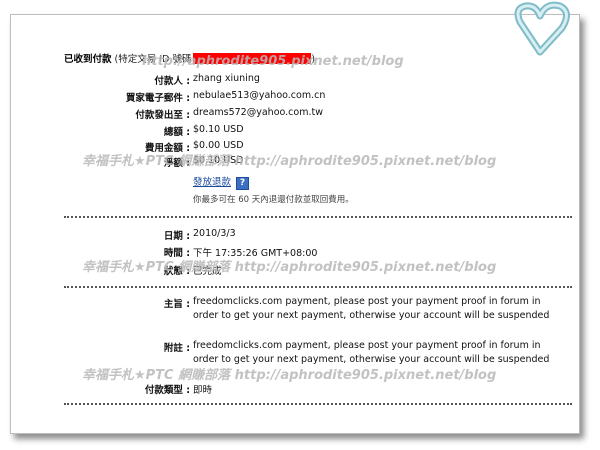 This screenshot has height=450, width=600. I want to click on payment-received-header: 已收到付款 (特定文易 ID 號碼), so click(189, 58).